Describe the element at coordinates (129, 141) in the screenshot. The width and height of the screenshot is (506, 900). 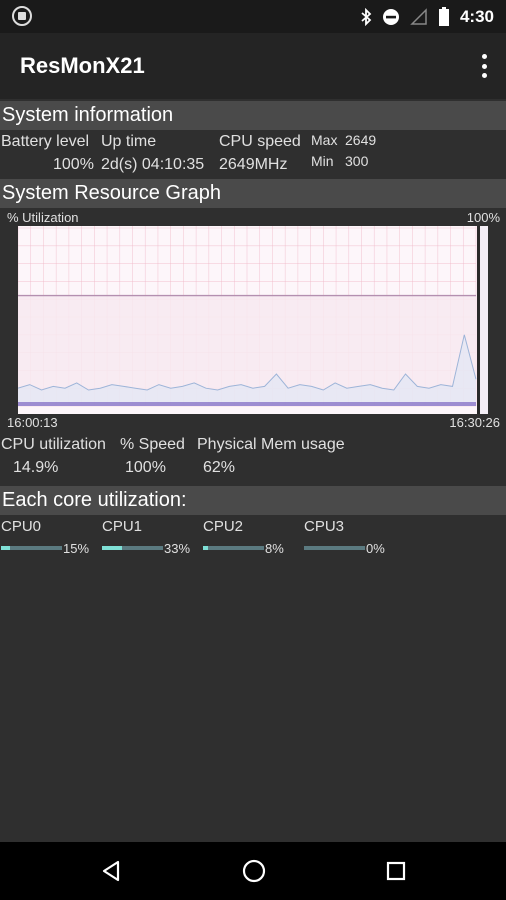
I see `uptime-label: Up time` at that location.